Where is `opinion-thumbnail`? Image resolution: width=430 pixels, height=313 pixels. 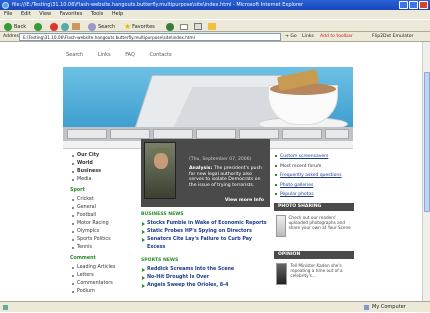
opinion-thumbnail is located at coordinates (282, 273).